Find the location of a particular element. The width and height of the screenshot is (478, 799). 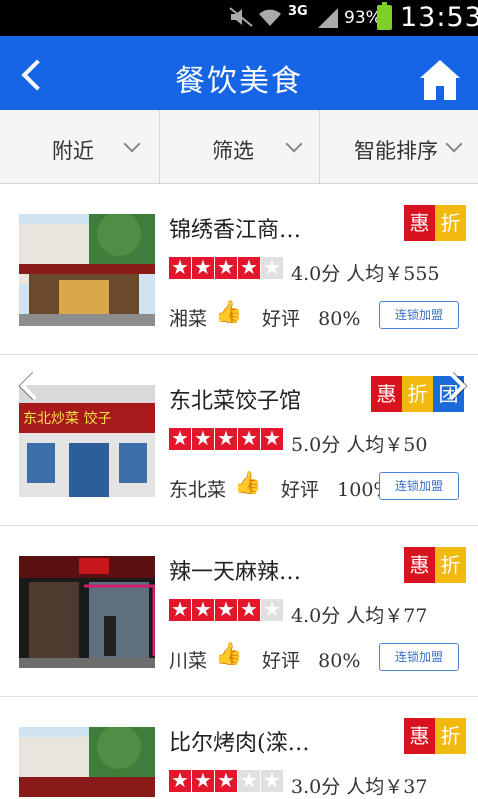

status-bar: 3G 93% 13:53 is located at coordinates (239, 18).